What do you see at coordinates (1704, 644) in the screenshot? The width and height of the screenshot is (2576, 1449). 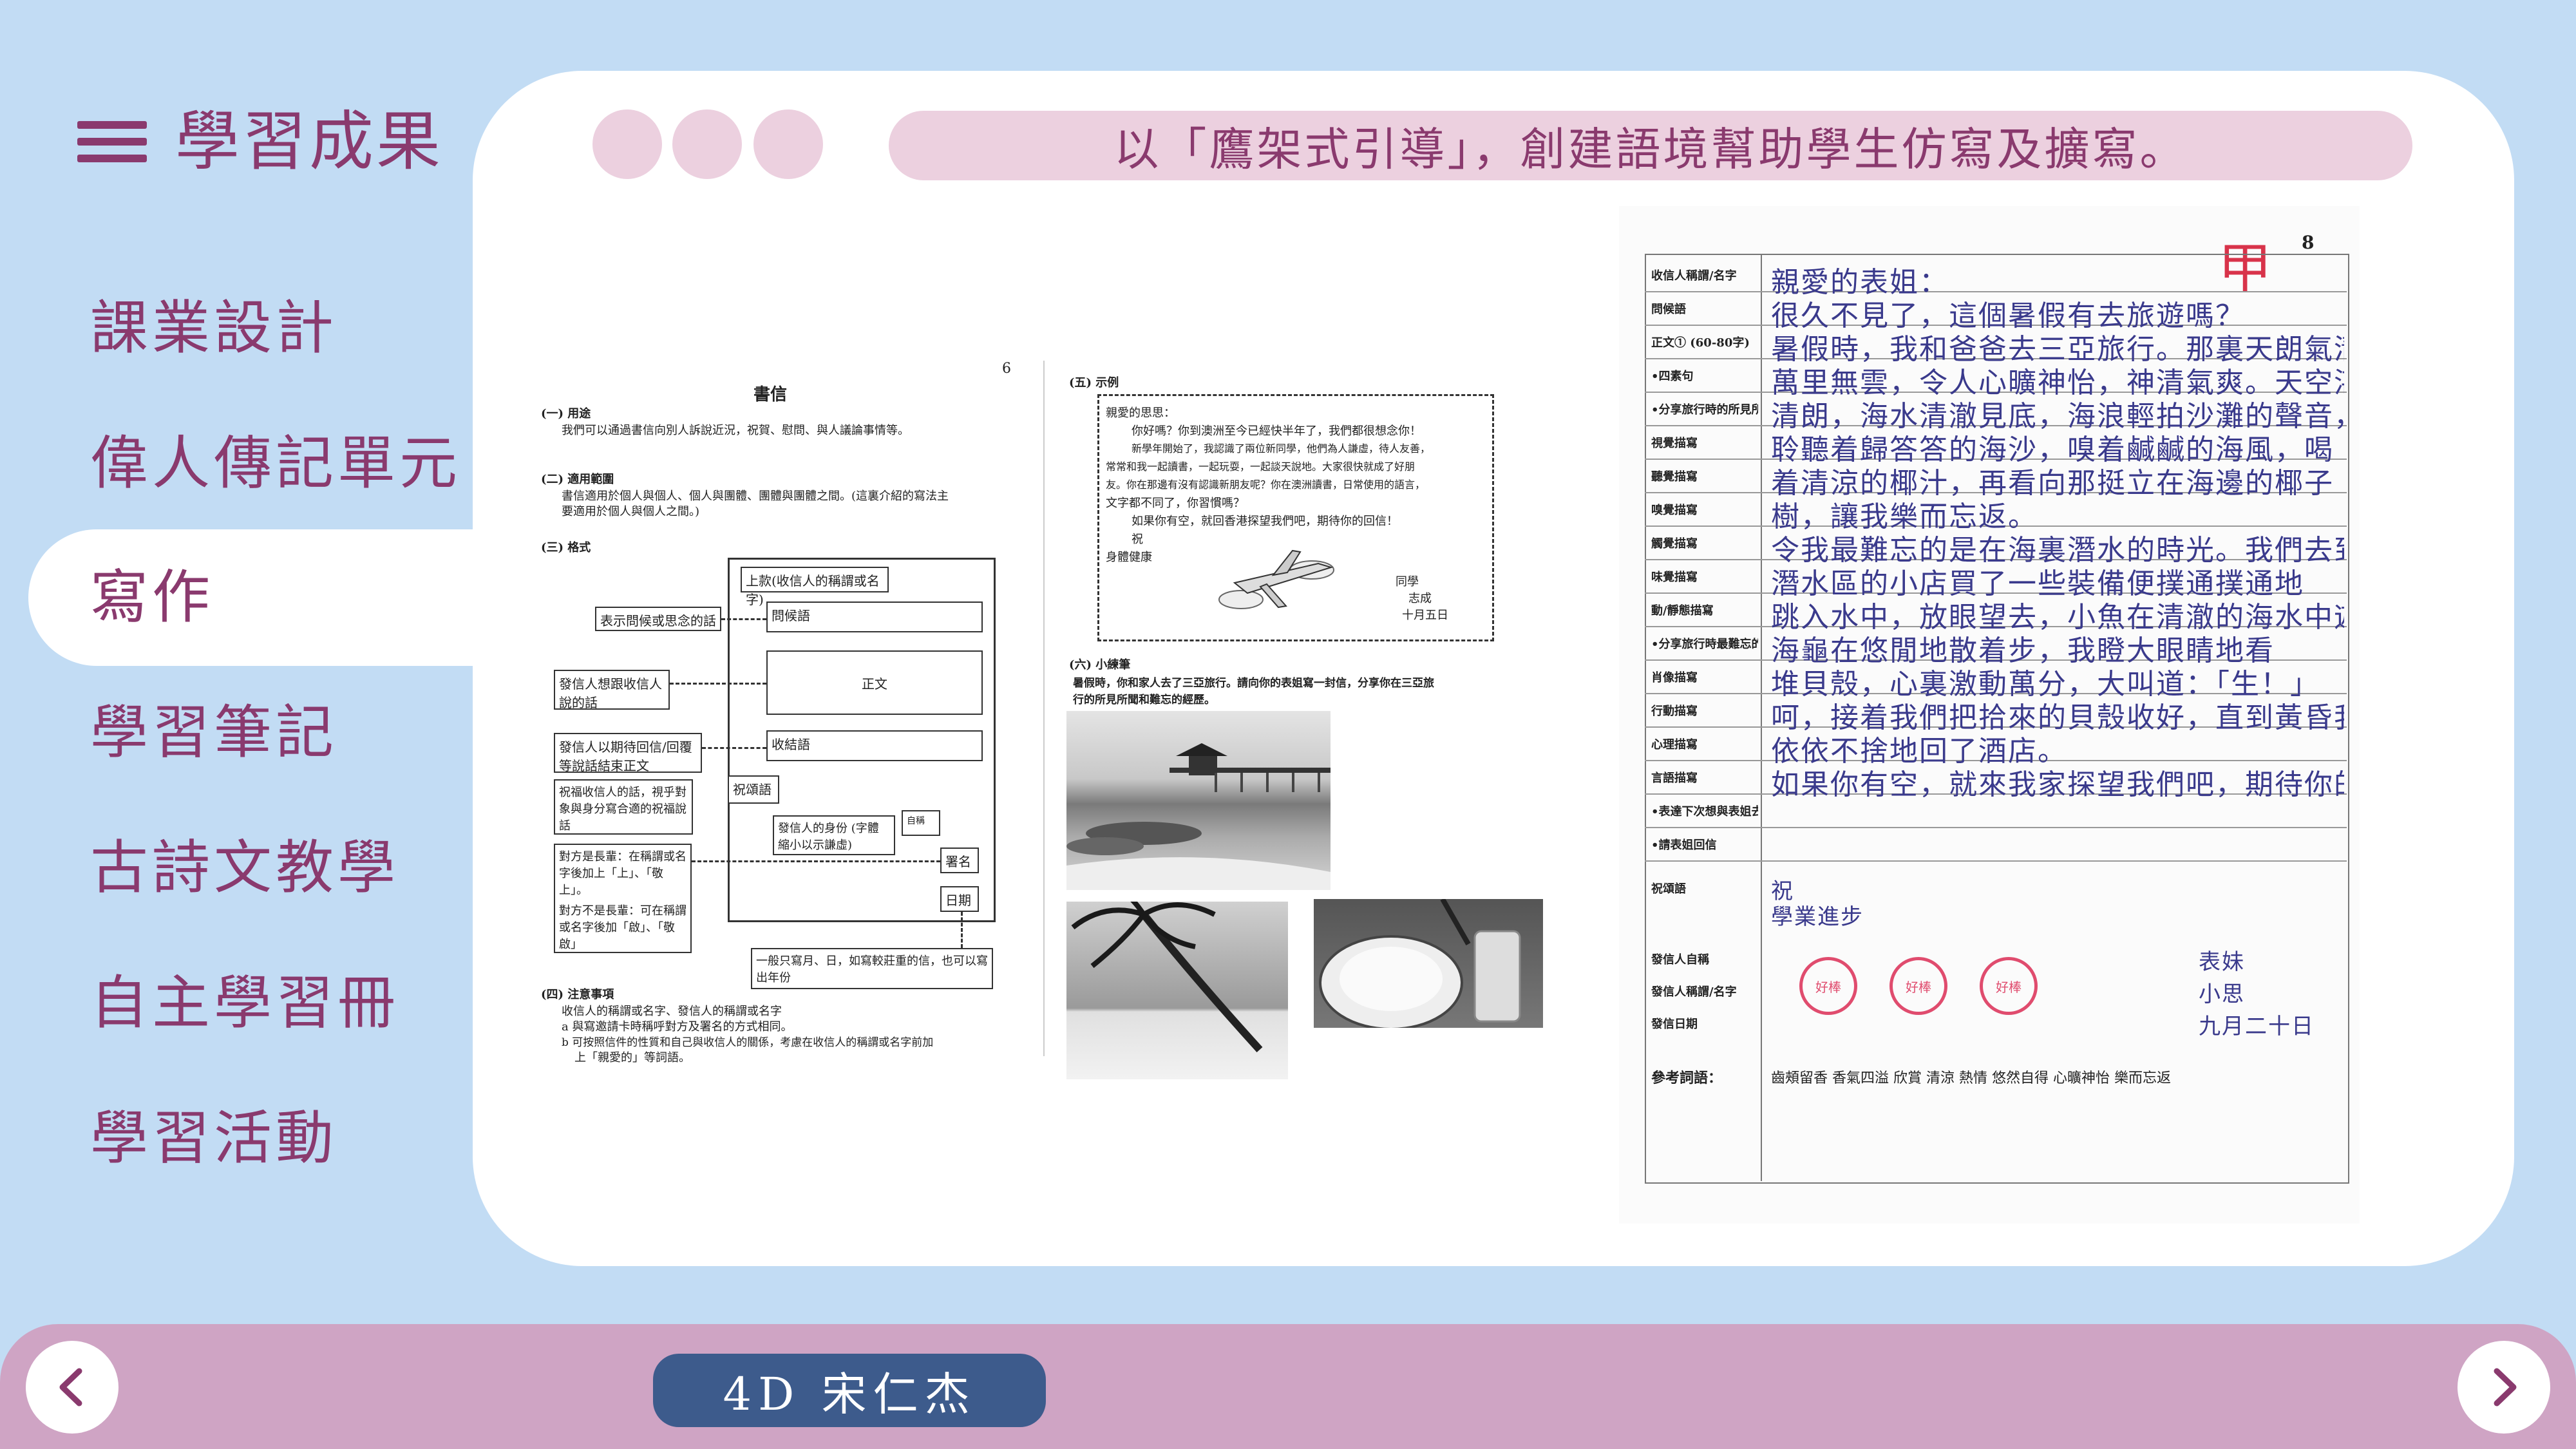 I see `row-label: •分享旅行時最難忘的片段/活動` at bounding box center [1704, 644].